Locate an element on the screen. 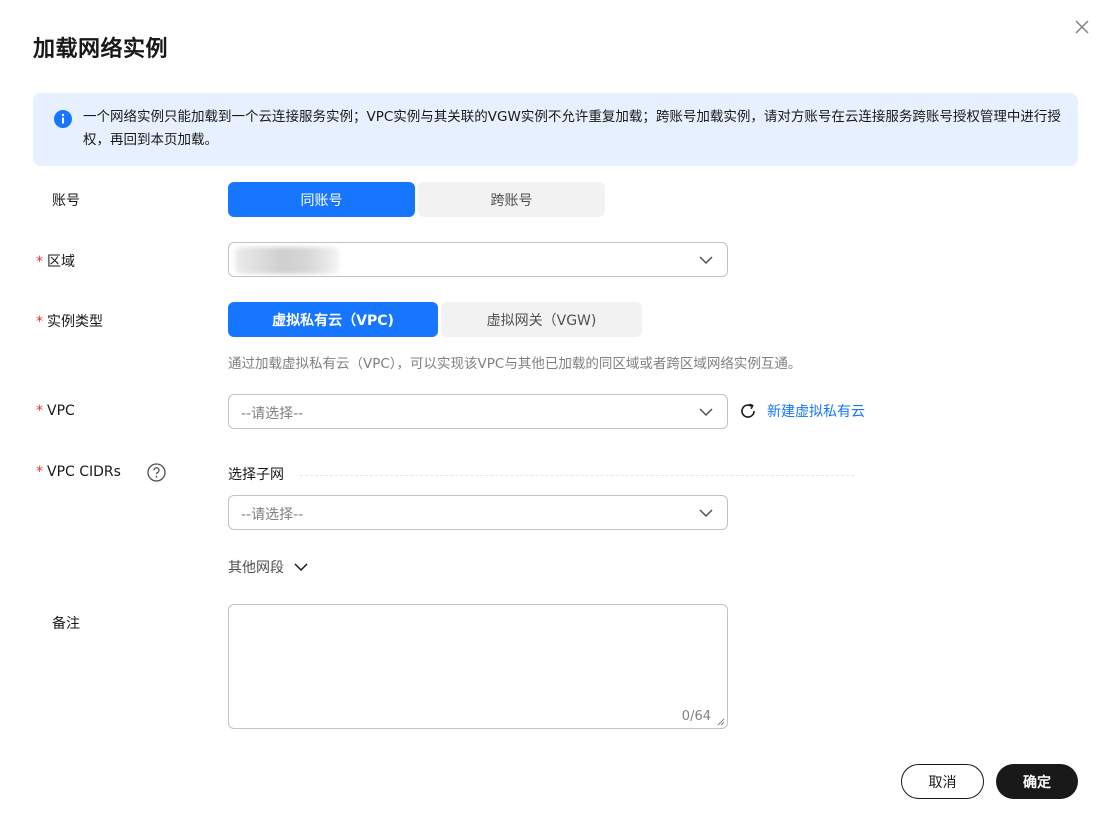 Image resolution: width=1109 pixels, height=834 pixels. vpc-label-text: VPC is located at coordinates (61, 411).